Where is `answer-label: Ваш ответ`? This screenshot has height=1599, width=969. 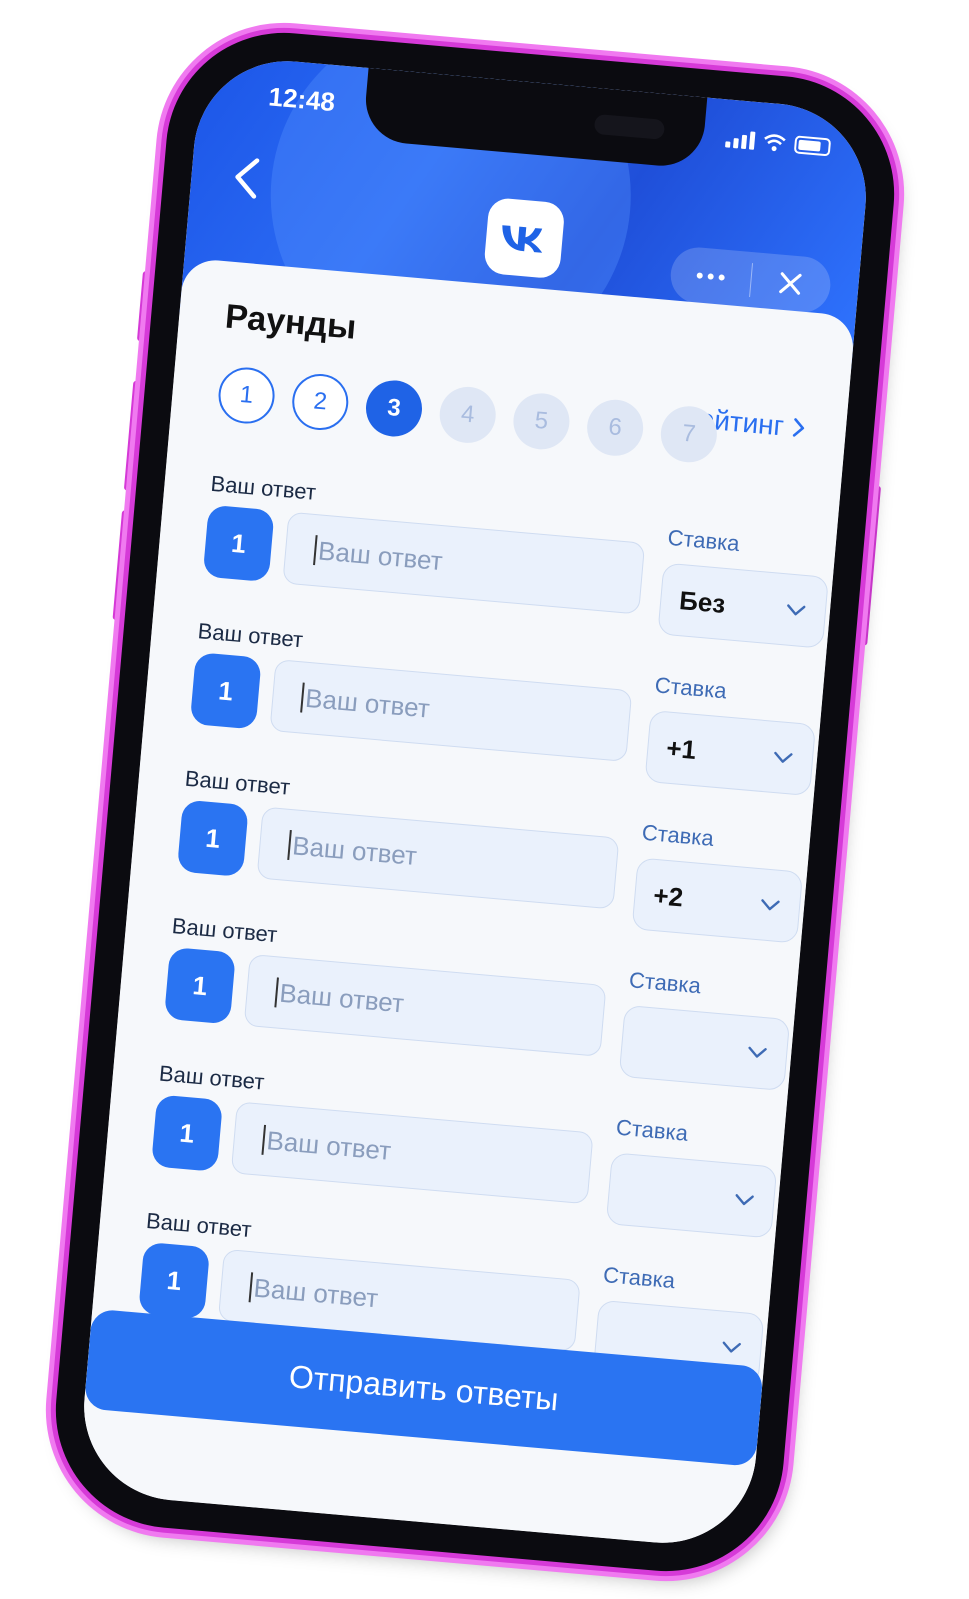 answer-label: Ваш ответ is located at coordinates (263, 487).